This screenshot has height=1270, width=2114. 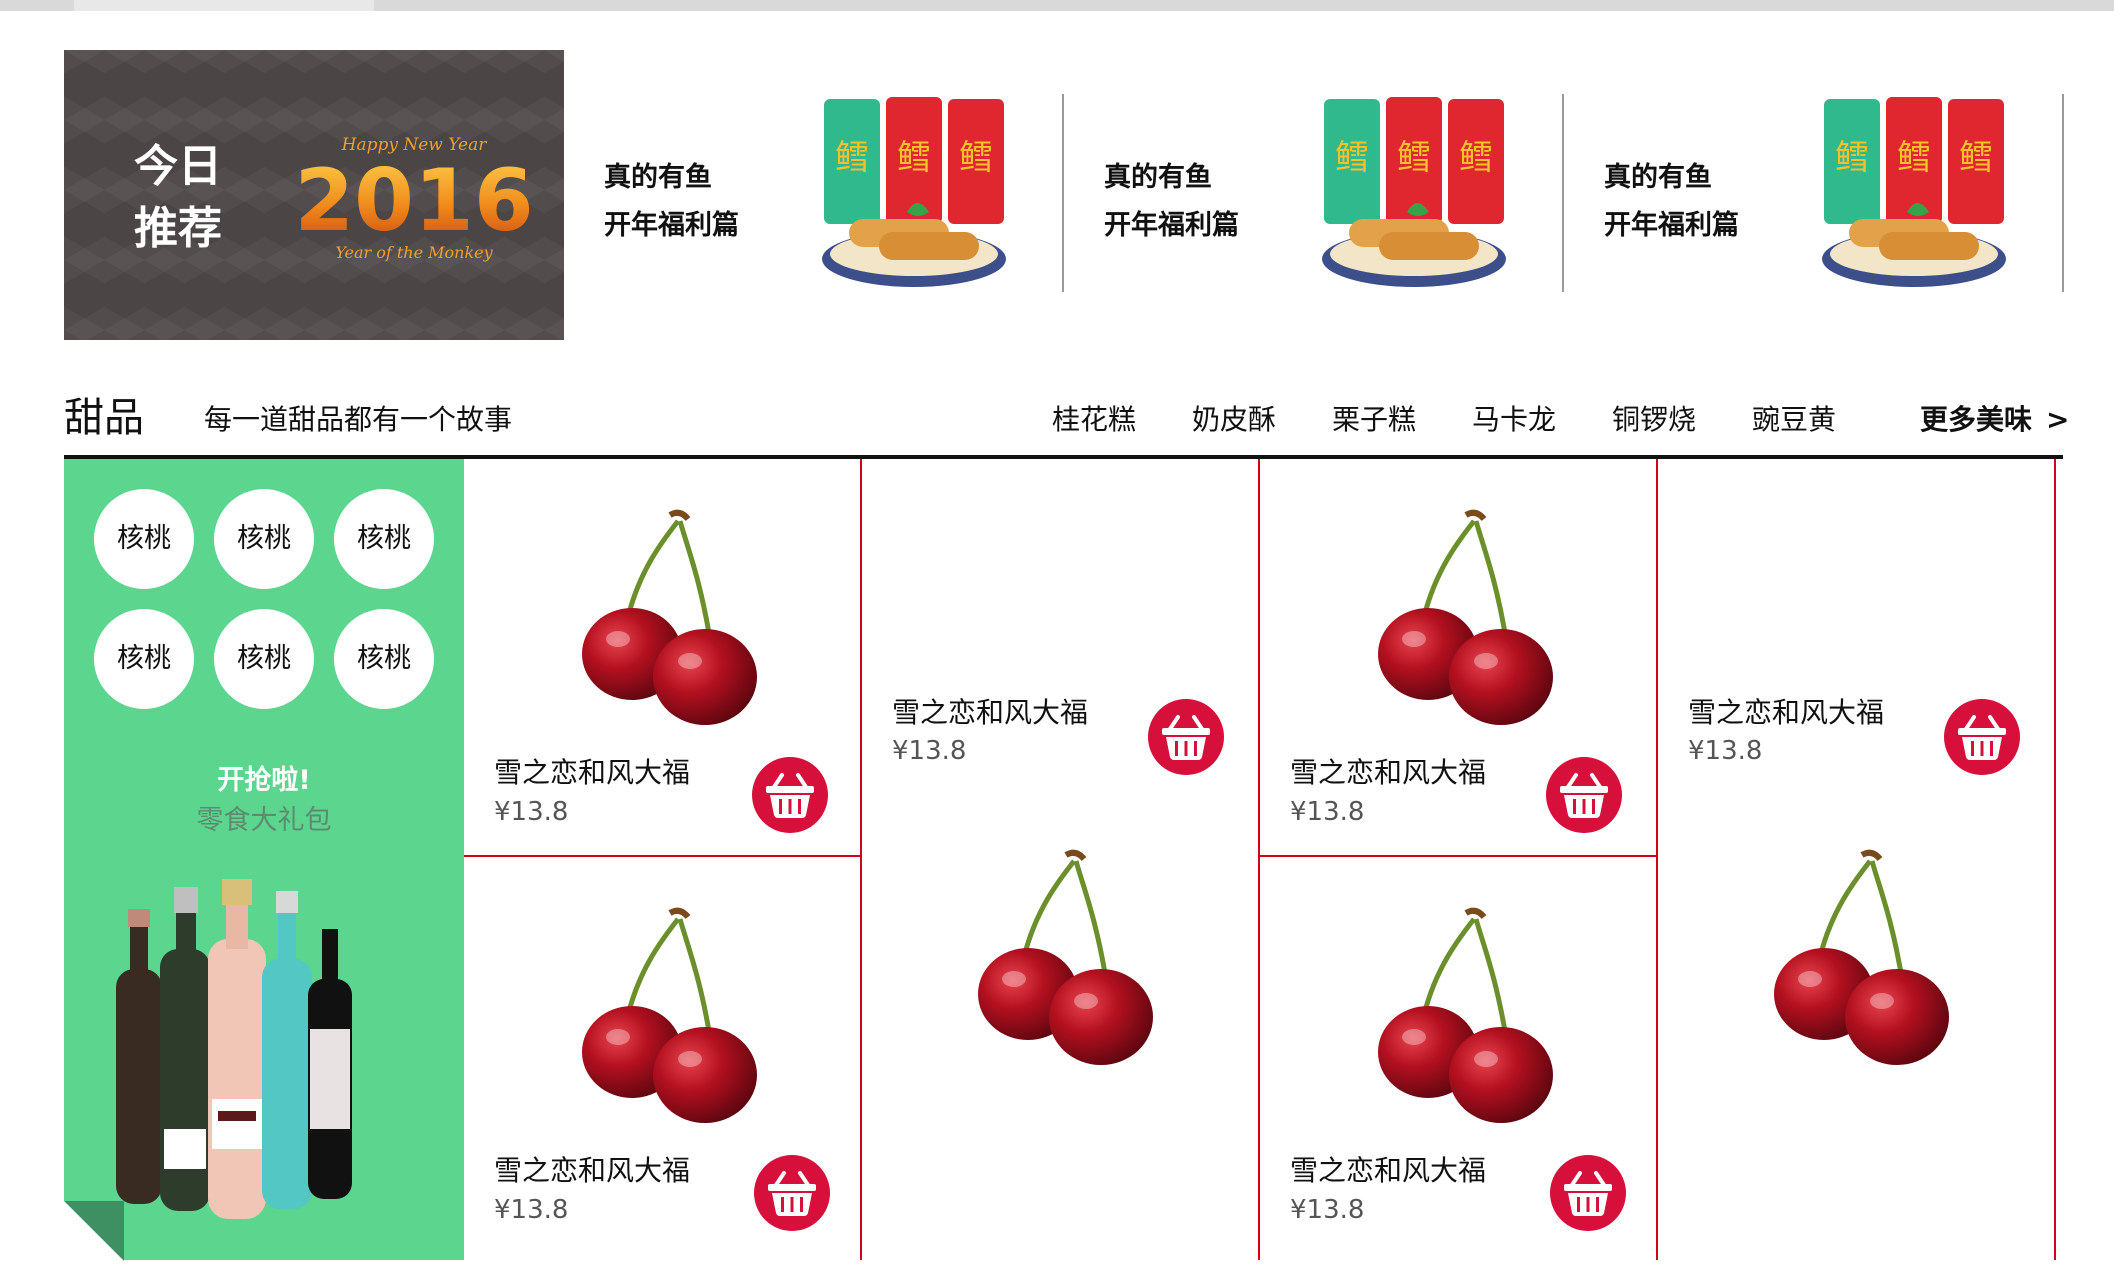 What do you see at coordinates (2058, 419) in the screenshot?
I see `chevron-right-icon: >` at bounding box center [2058, 419].